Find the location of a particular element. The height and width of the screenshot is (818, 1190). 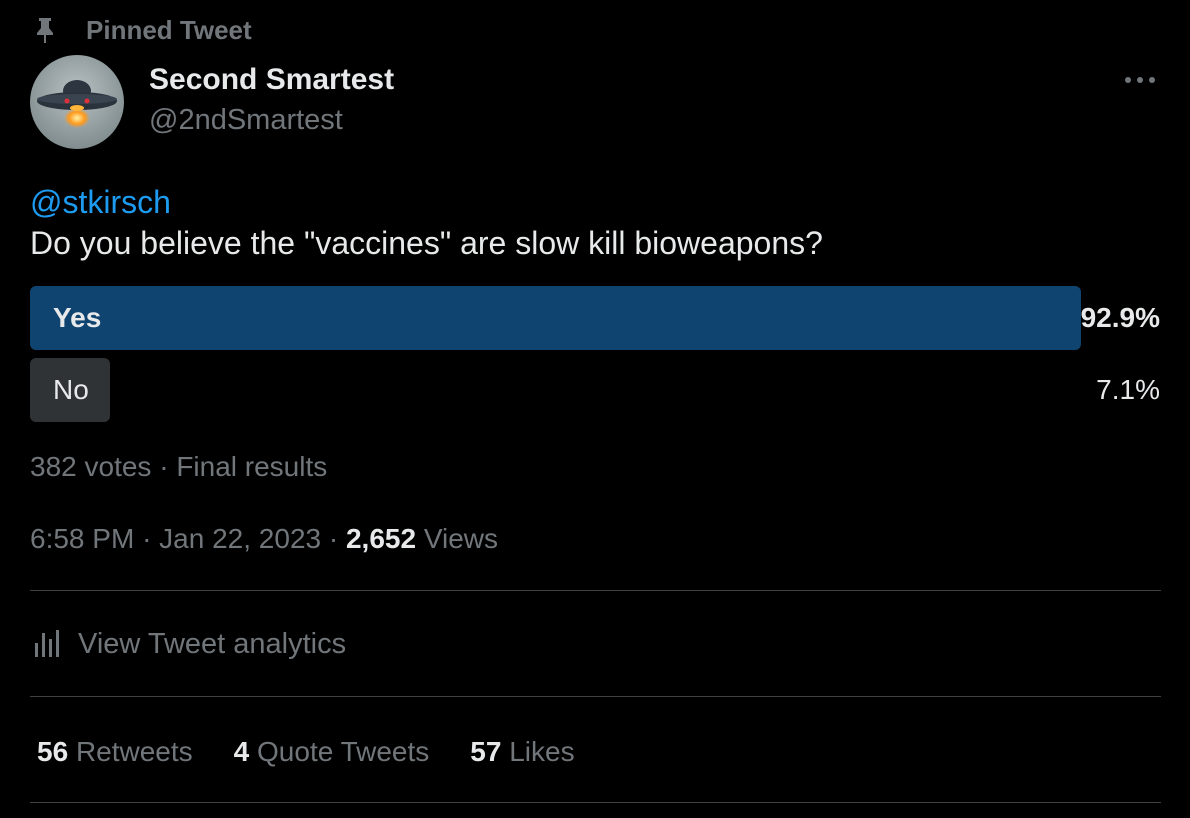

likes-count: 57 is located at coordinates (486, 751).